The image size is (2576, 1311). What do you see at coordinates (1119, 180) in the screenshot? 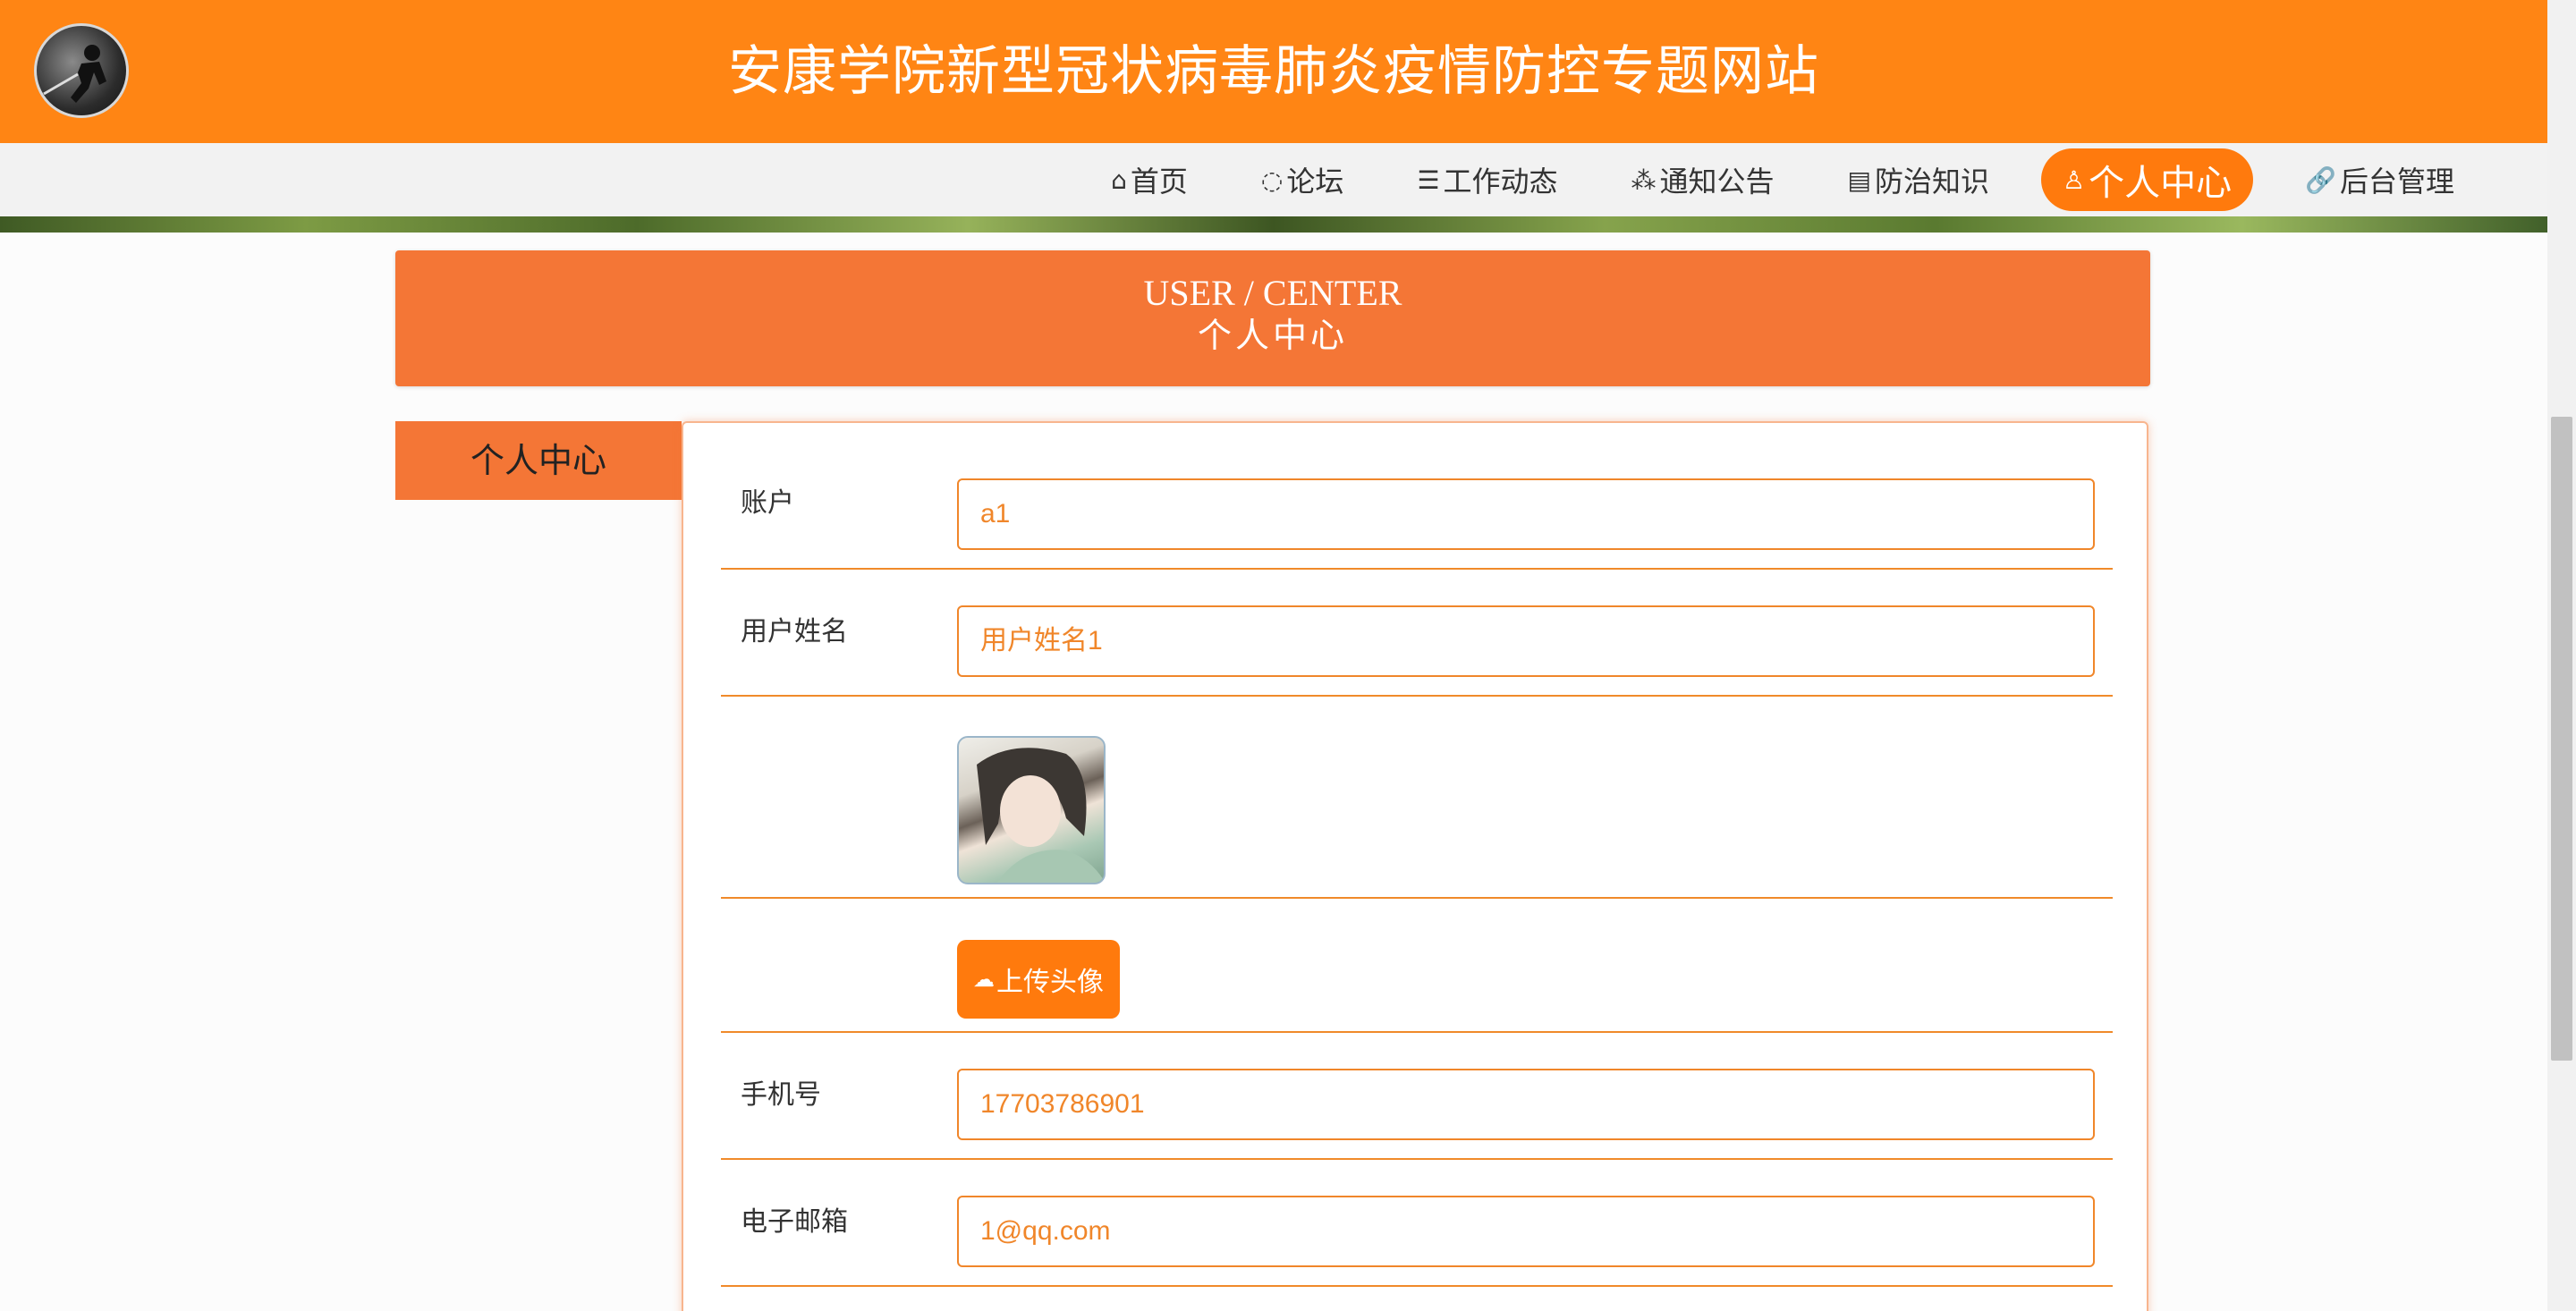
I see `home-icon: ⌂` at bounding box center [1119, 180].